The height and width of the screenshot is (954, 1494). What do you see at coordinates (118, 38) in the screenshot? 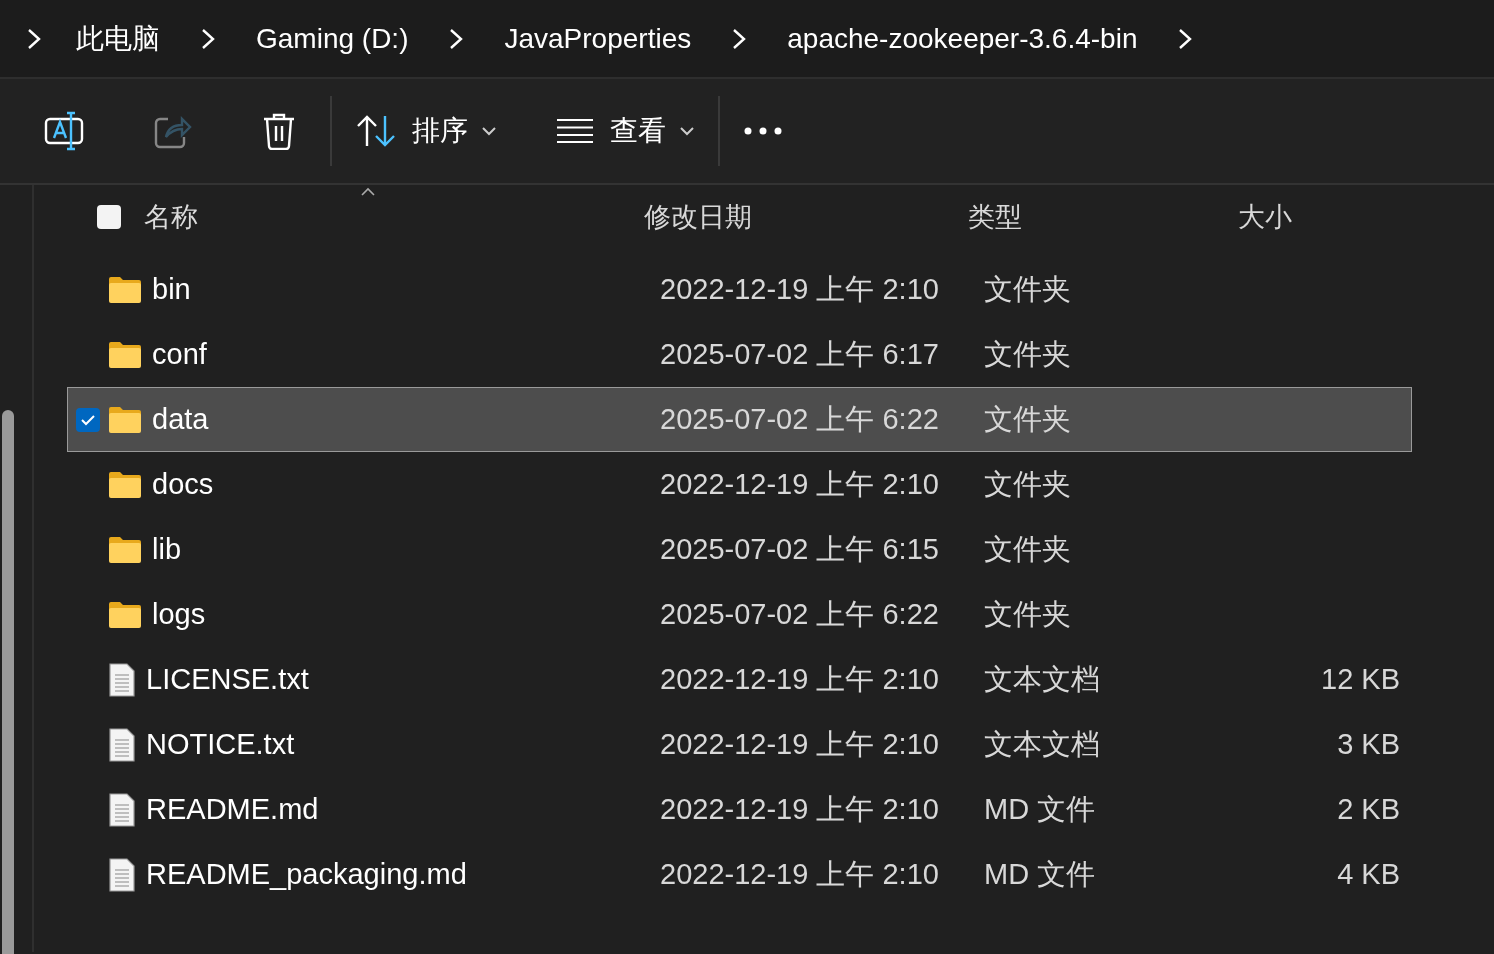
I see `breadcrumb-item: 此电脑` at bounding box center [118, 38].